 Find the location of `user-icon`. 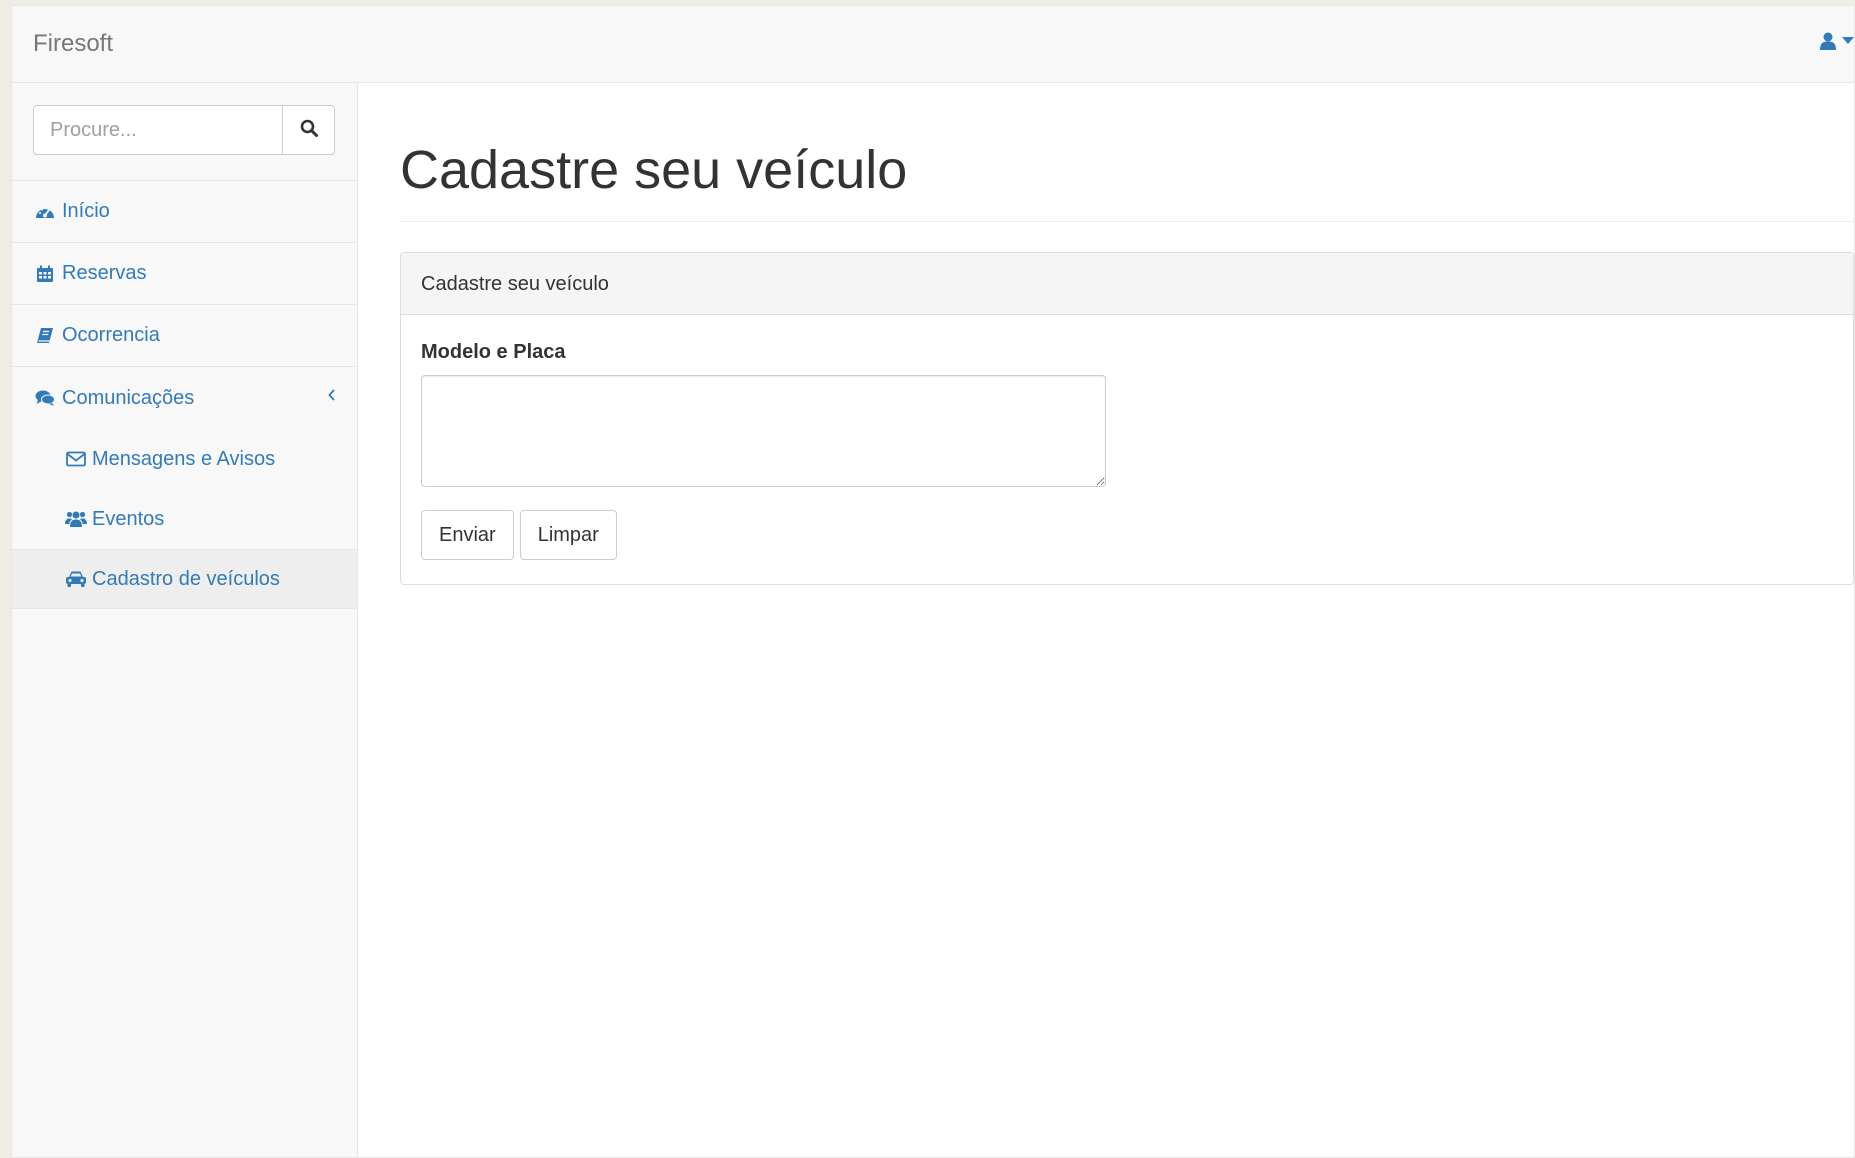

user-icon is located at coordinates (1828, 41).